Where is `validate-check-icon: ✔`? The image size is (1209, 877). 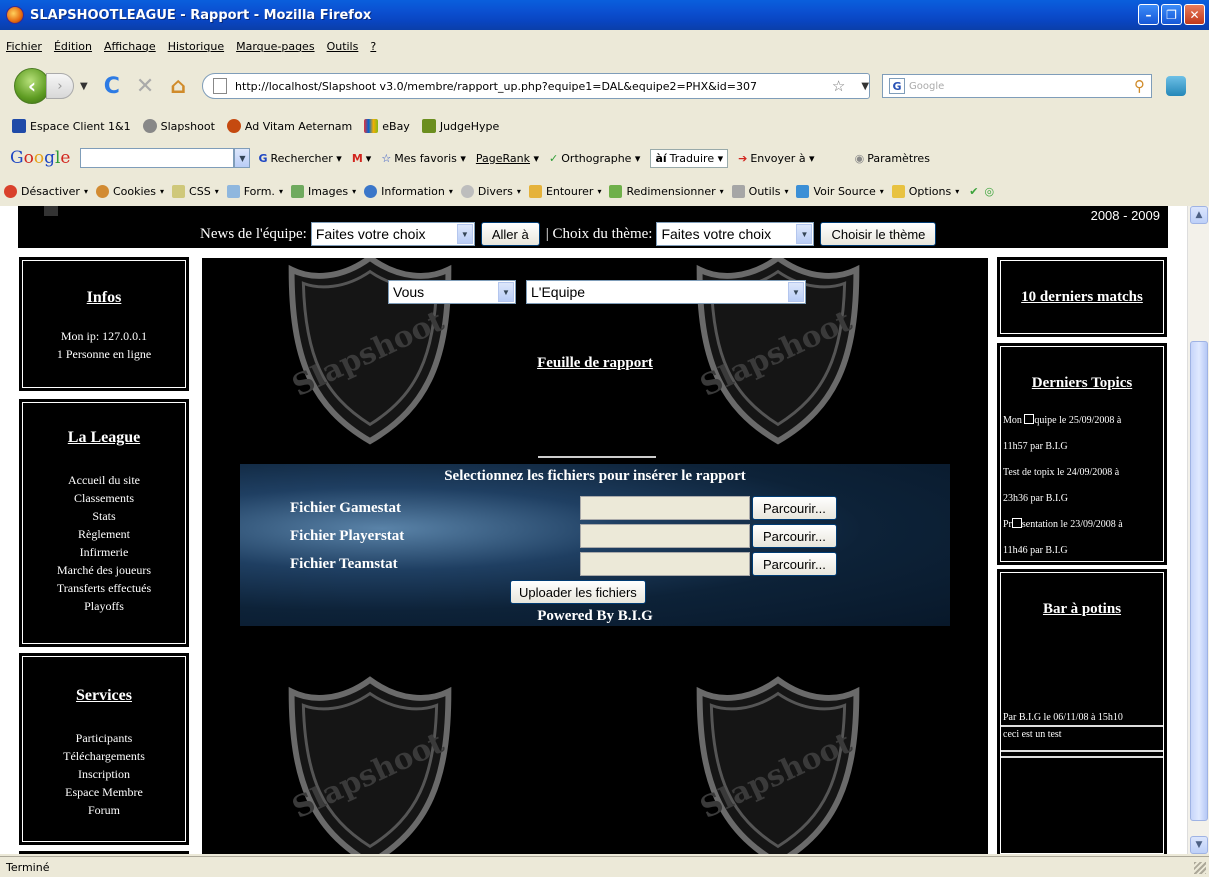 validate-check-icon: ✔ is located at coordinates (973, 191).